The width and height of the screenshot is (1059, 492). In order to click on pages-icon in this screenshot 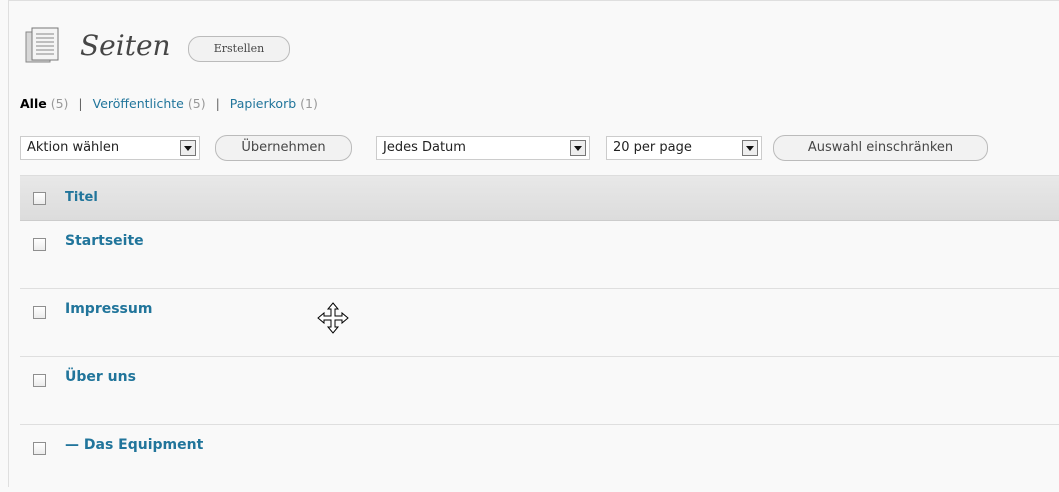, I will do `click(42, 45)`.